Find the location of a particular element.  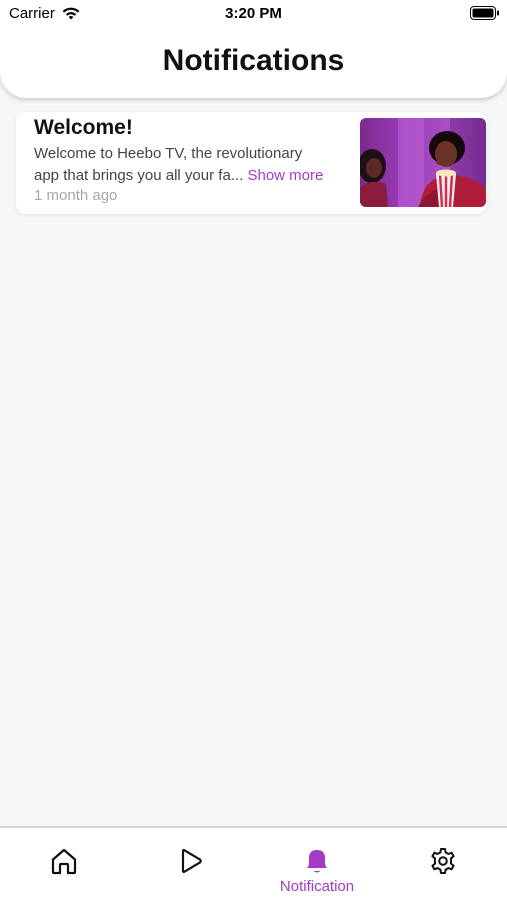

tab-settings is located at coordinates (443, 864).